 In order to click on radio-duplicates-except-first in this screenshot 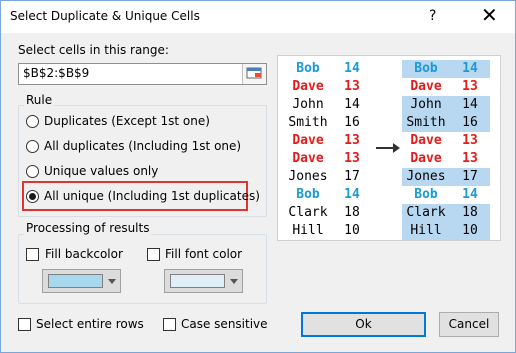, I will do `click(32, 121)`.